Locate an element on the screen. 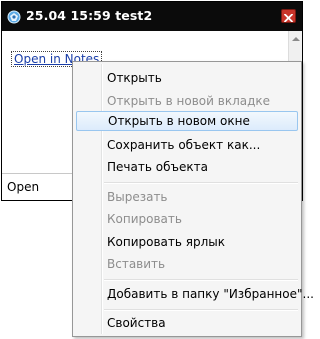 This screenshot has height=339, width=320. close-button is located at coordinates (288, 16).